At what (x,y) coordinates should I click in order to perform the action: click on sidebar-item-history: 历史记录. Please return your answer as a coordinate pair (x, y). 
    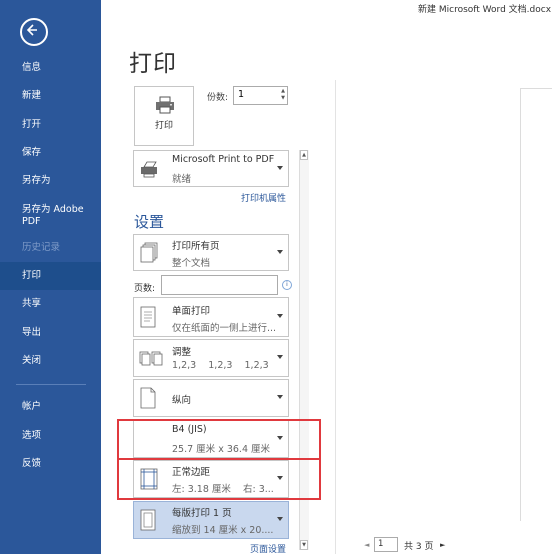
    Looking at the image, I should click on (41, 247).